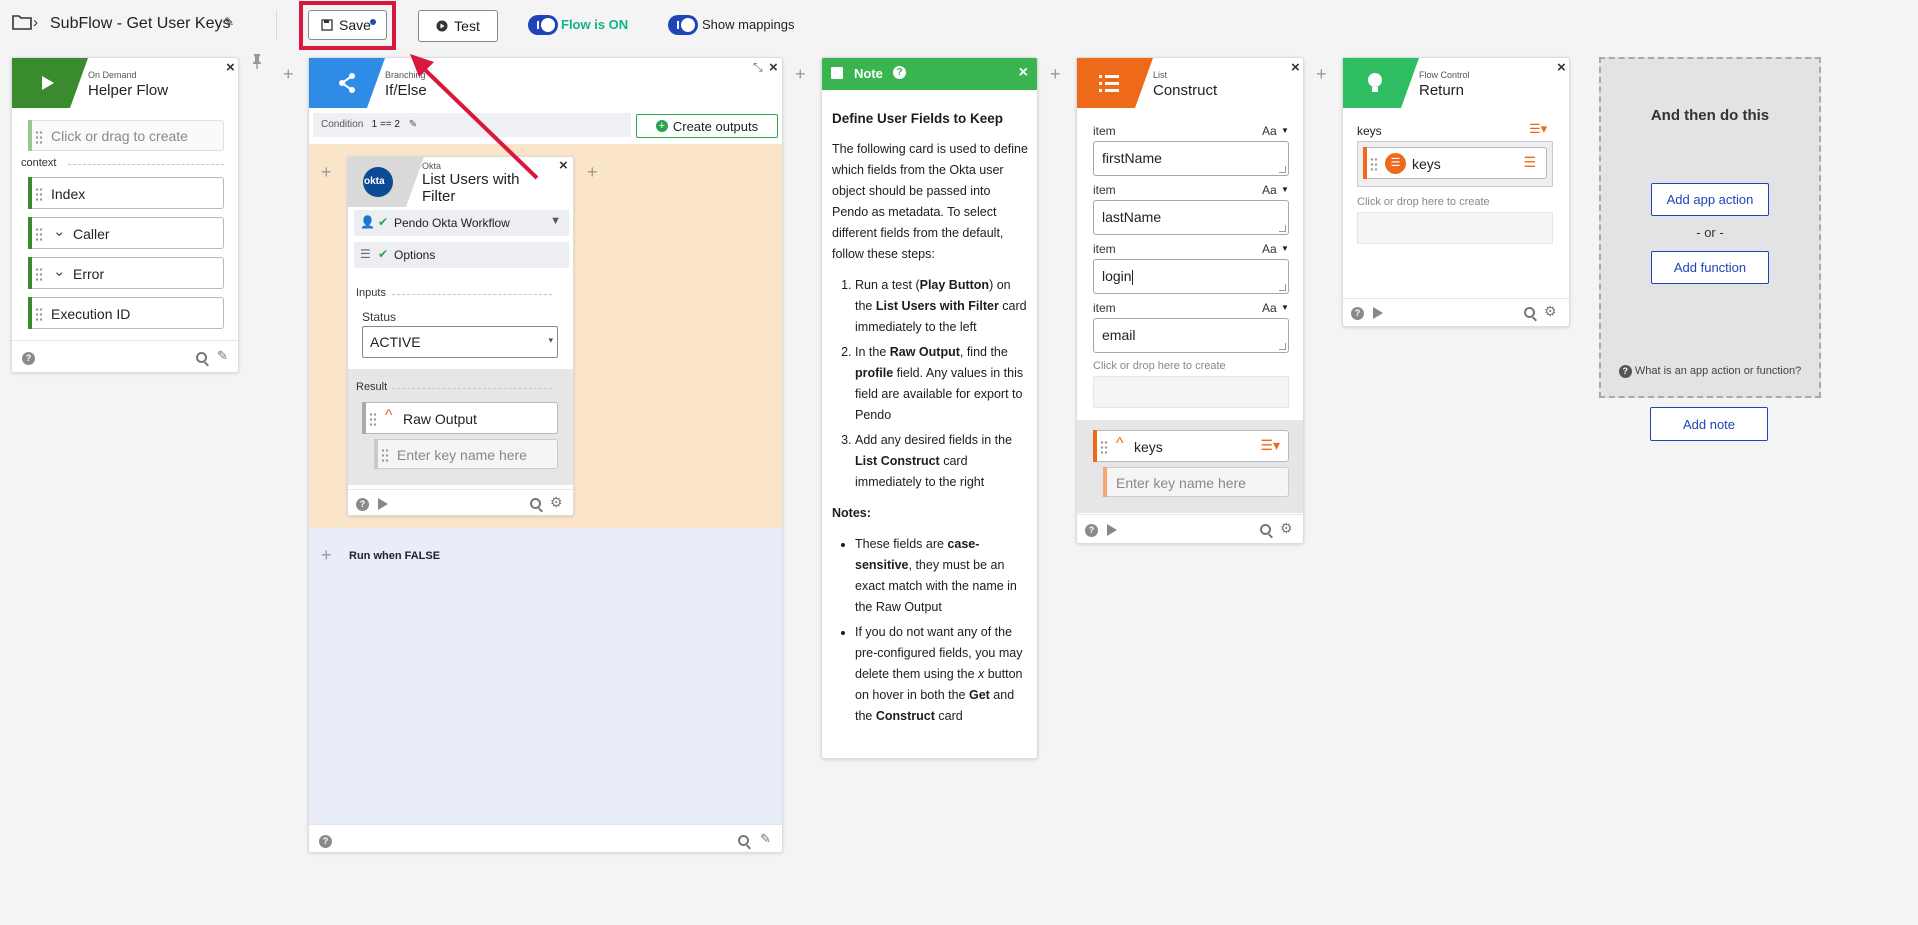 This screenshot has width=1918, height=925. I want to click on context-pill-execution-id: Execution ID, so click(126, 313).